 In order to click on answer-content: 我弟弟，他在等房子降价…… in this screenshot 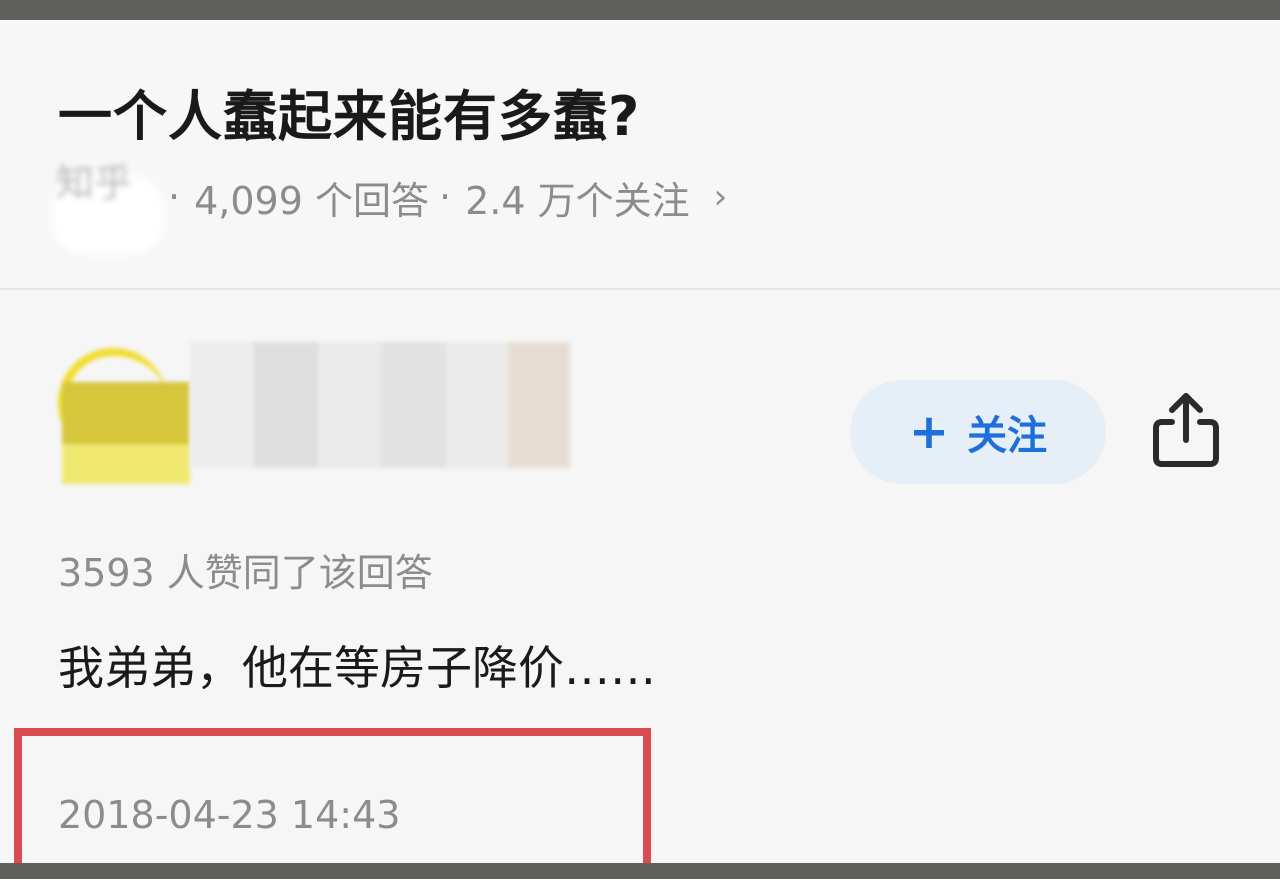, I will do `click(357, 665)`.